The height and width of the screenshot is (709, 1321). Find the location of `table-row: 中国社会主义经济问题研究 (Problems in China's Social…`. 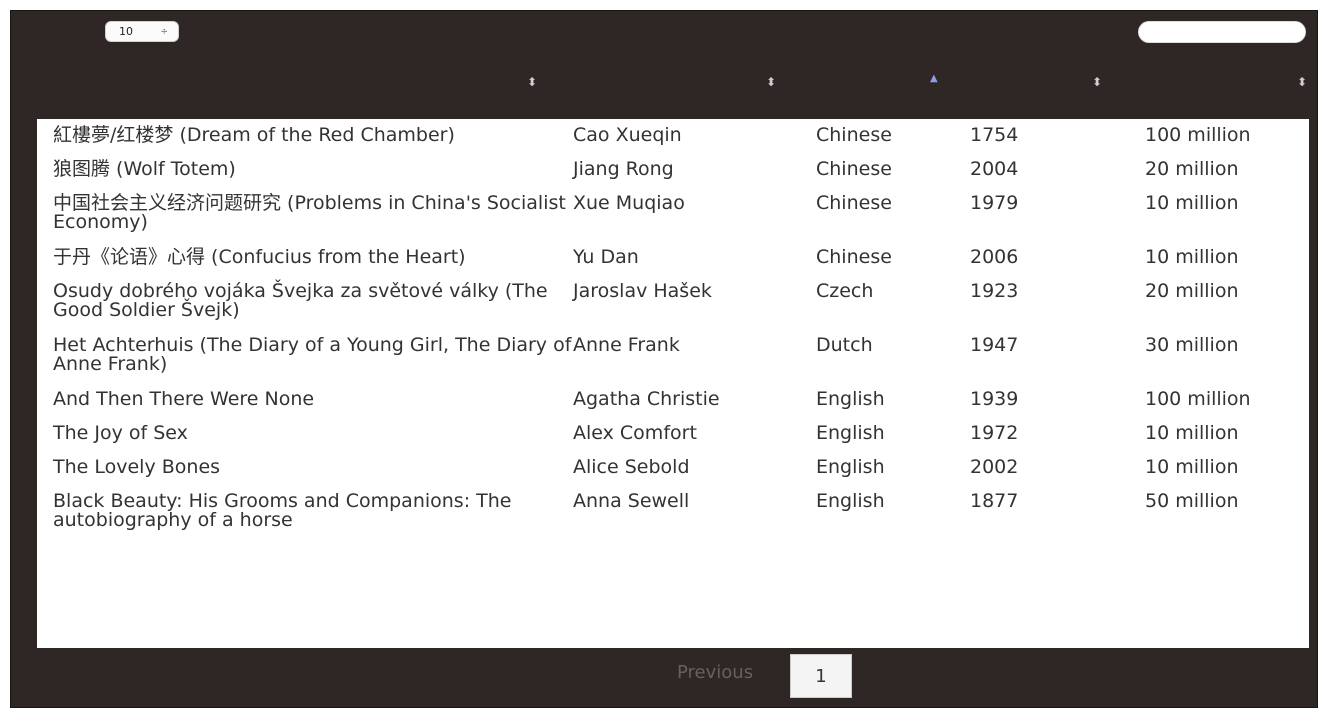

table-row: 中国社会主义经济问题研究 (Problems in China's Social… is located at coordinates (673, 214).